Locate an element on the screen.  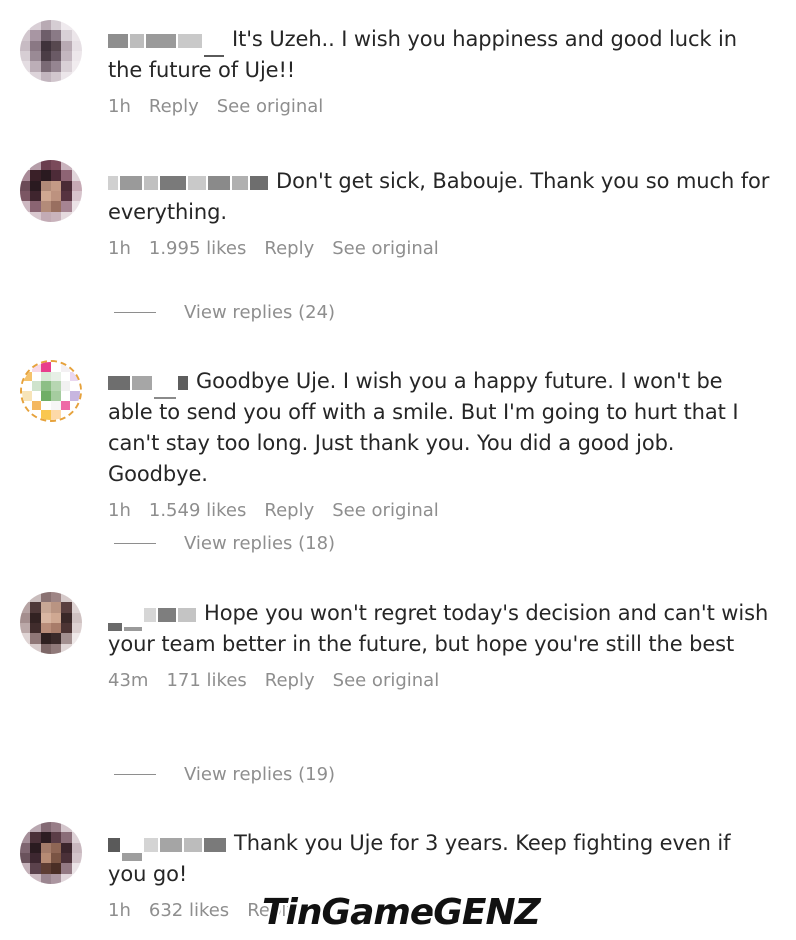
view-replies-label: View replies (24) is located at coordinates (260, 312).